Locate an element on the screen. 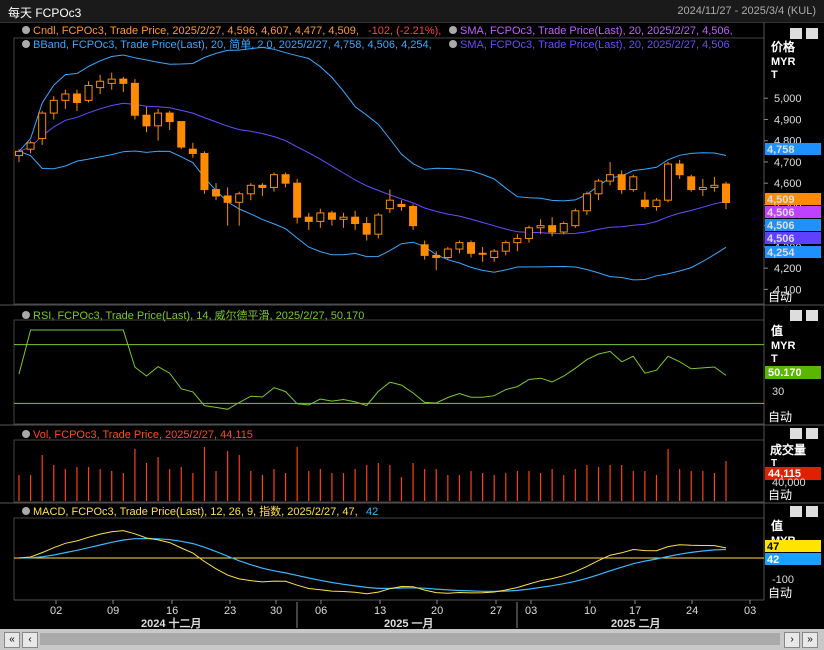 This screenshot has height=650, width=824. price-tick-label: 4,200 is located at coordinates (788, 269).